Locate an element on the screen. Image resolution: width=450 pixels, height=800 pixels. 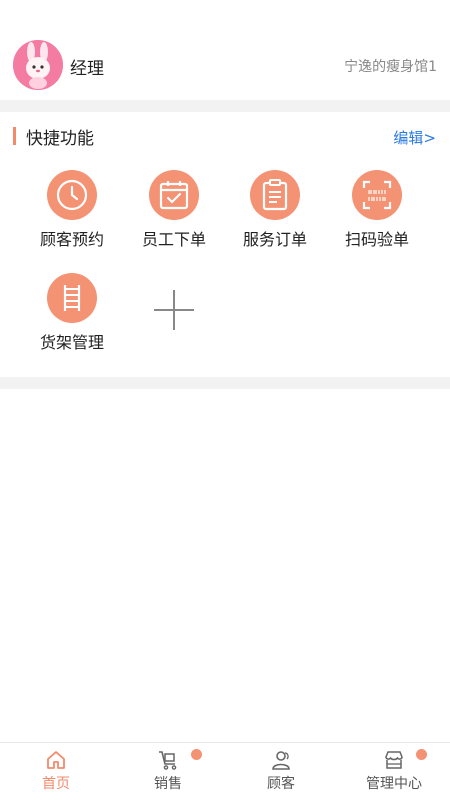
avatar is located at coordinates (38, 65).